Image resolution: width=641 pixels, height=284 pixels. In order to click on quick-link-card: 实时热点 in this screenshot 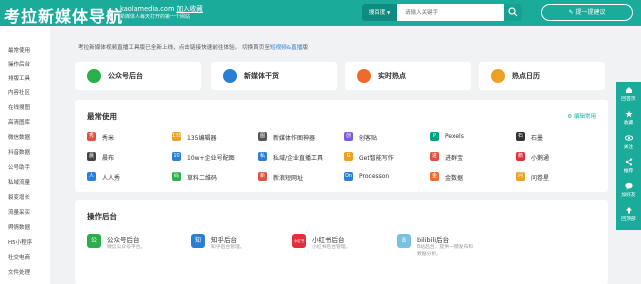, I will do `click(408, 76)`.